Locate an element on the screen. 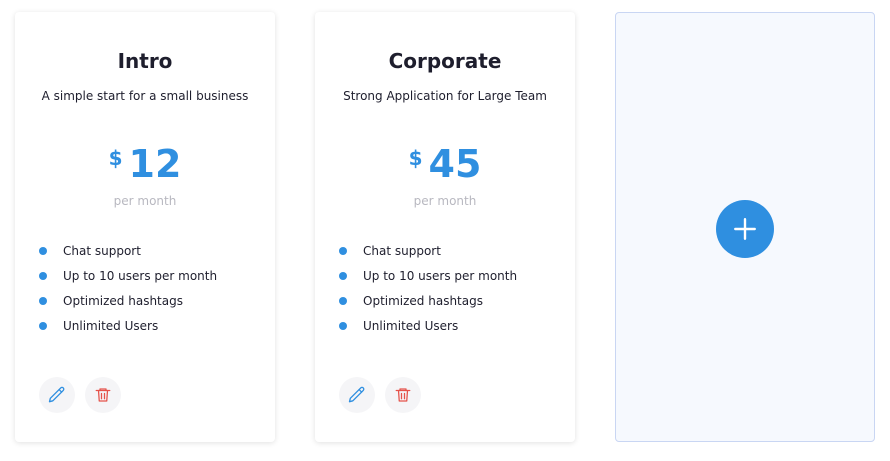 This screenshot has width=890, height=461. price-amount: 12 is located at coordinates (155, 164).